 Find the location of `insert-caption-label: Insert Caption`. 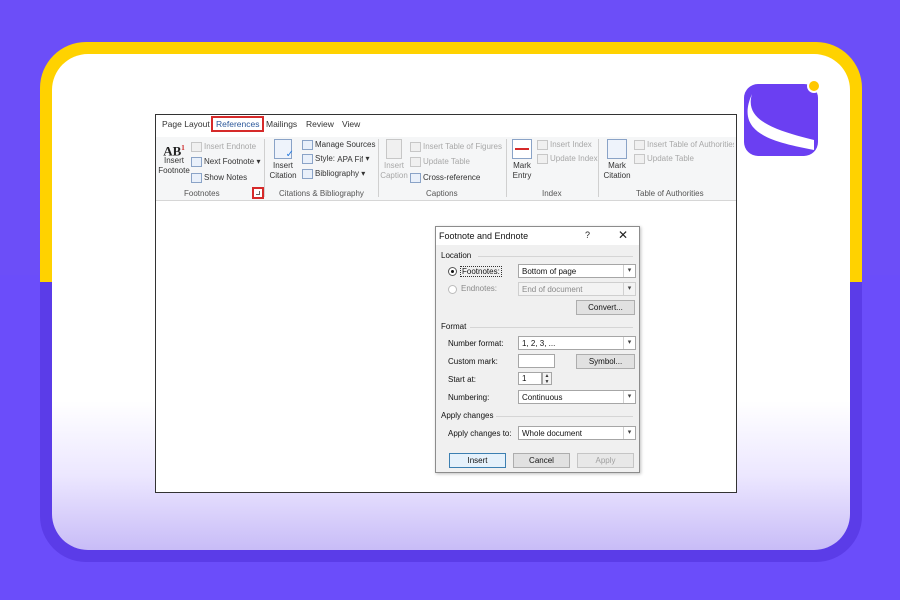

insert-caption-label: Insert Caption is located at coordinates (394, 170).